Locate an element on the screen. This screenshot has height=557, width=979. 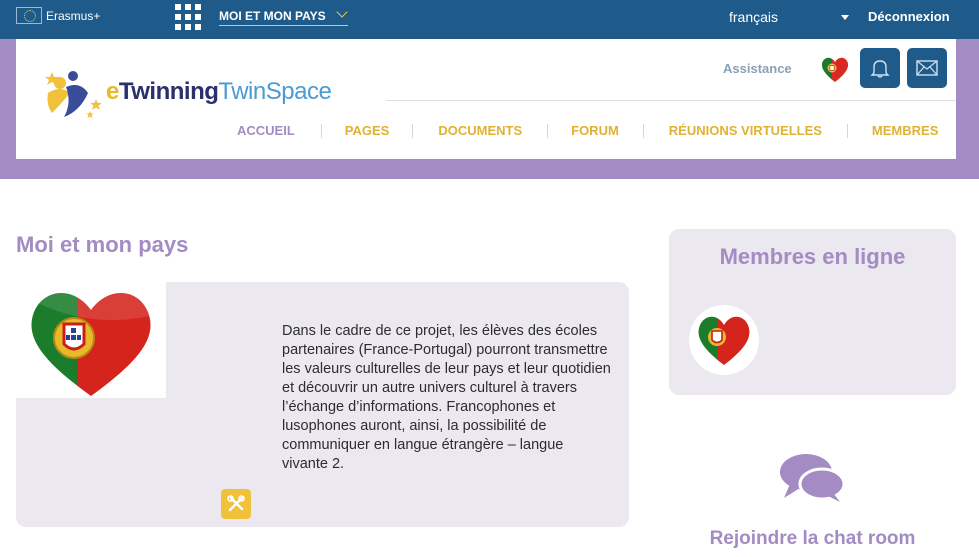
nav-item-membres: MEMBRES is located at coordinates (905, 130).